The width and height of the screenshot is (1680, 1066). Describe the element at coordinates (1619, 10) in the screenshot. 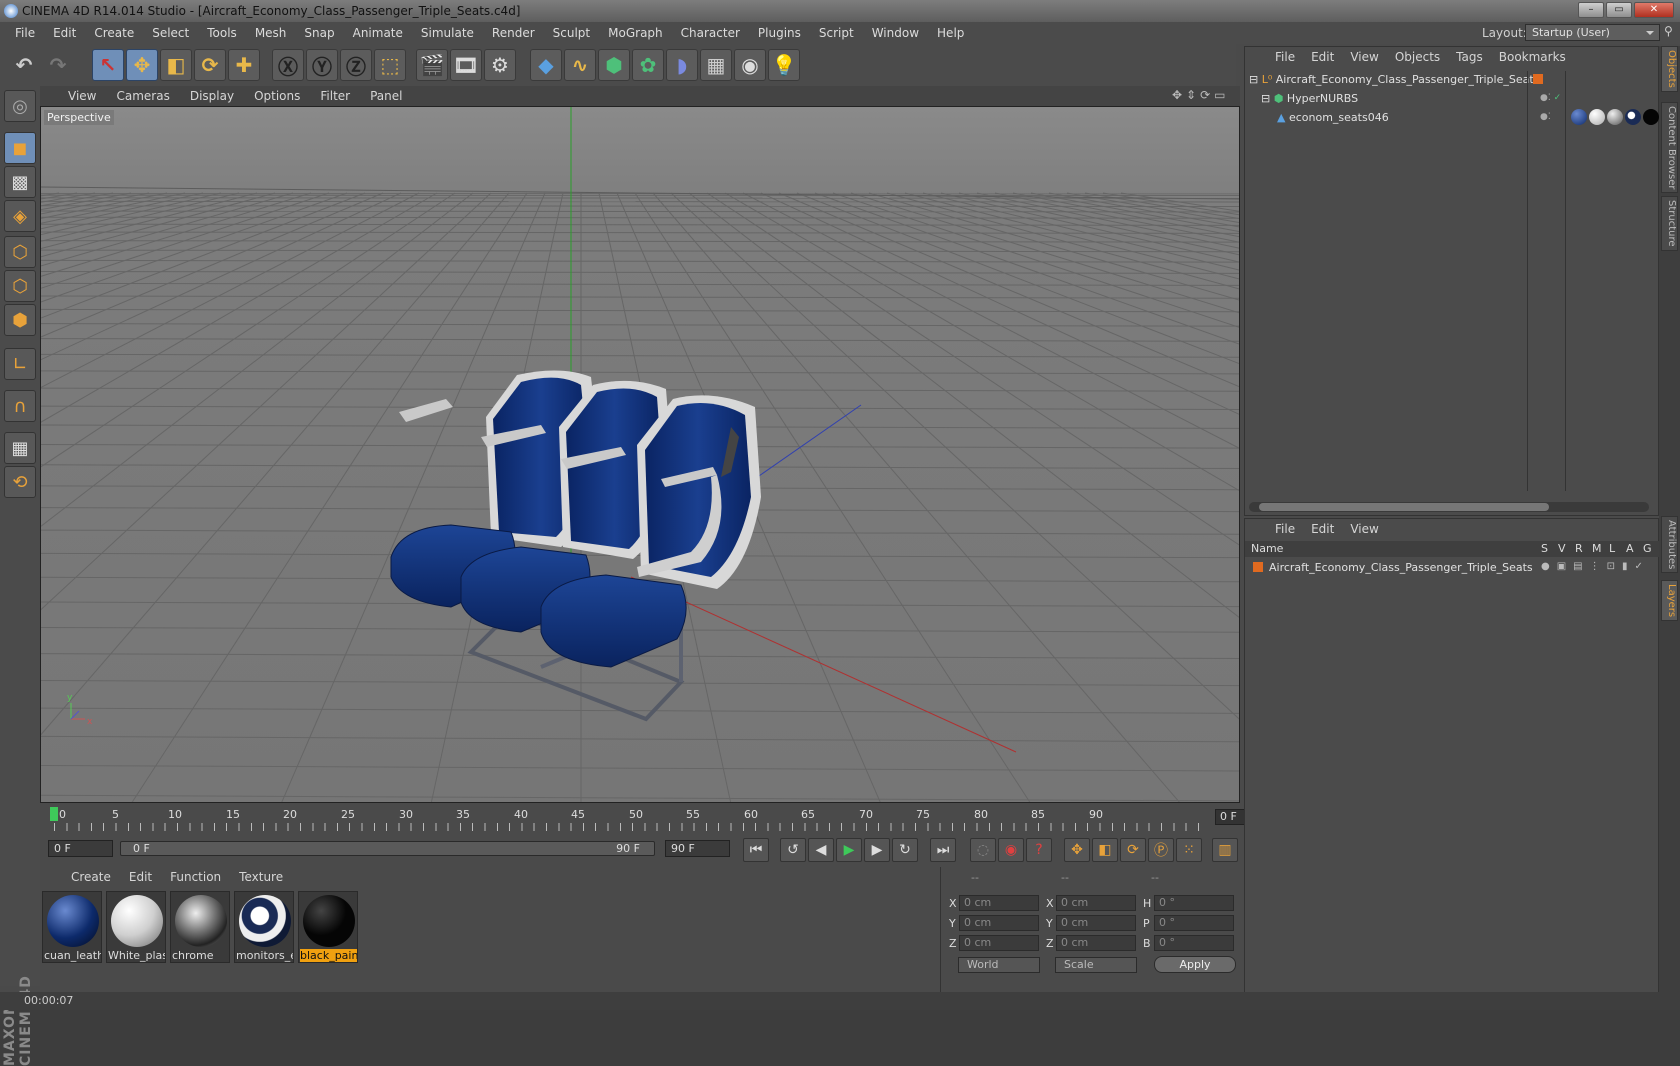

I see `maximize-button: ▭` at that location.